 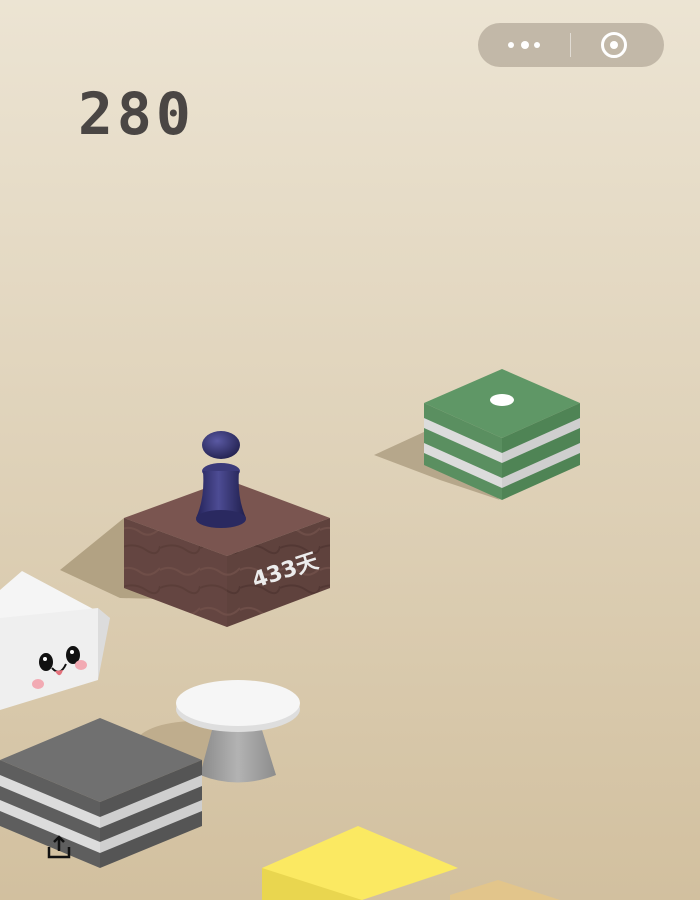 What do you see at coordinates (136, 114) in the screenshot?
I see `score-counter: 280` at bounding box center [136, 114].